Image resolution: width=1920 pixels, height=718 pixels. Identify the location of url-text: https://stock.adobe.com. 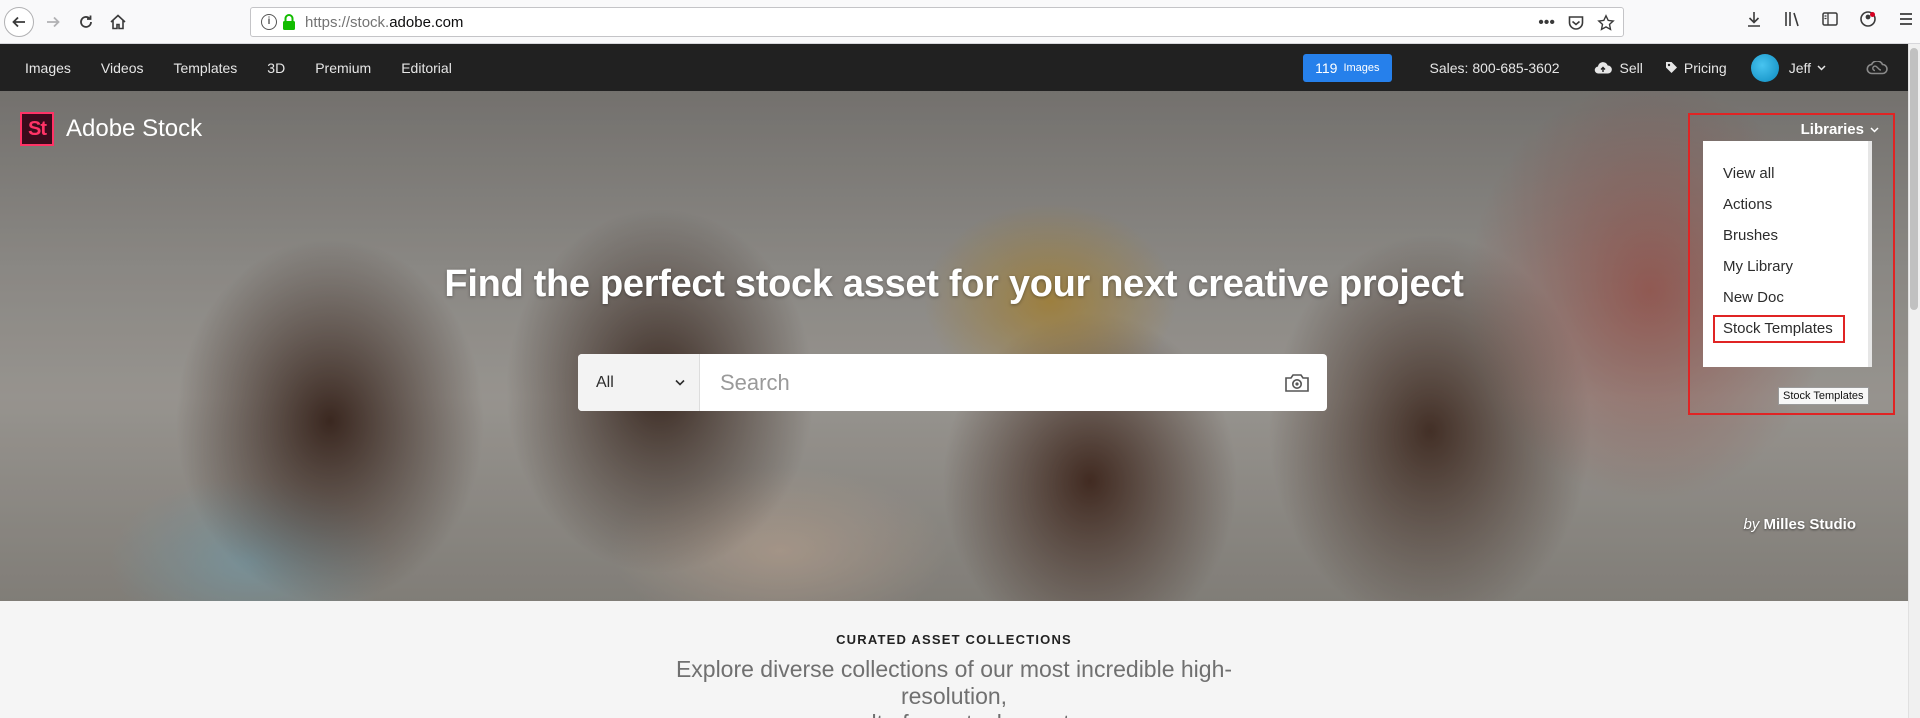
(384, 22).